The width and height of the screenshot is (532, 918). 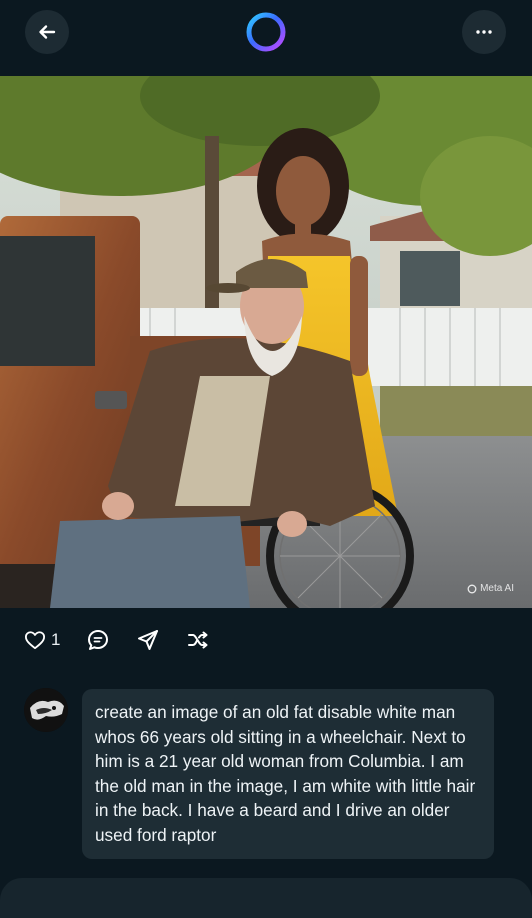 What do you see at coordinates (34, 640) in the screenshot?
I see `heart-icon` at bounding box center [34, 640].